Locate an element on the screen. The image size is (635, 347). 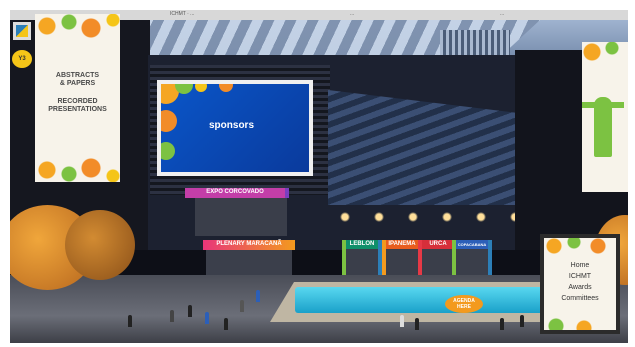
christ-redeemer-banner is located at coordinates (605, 117).